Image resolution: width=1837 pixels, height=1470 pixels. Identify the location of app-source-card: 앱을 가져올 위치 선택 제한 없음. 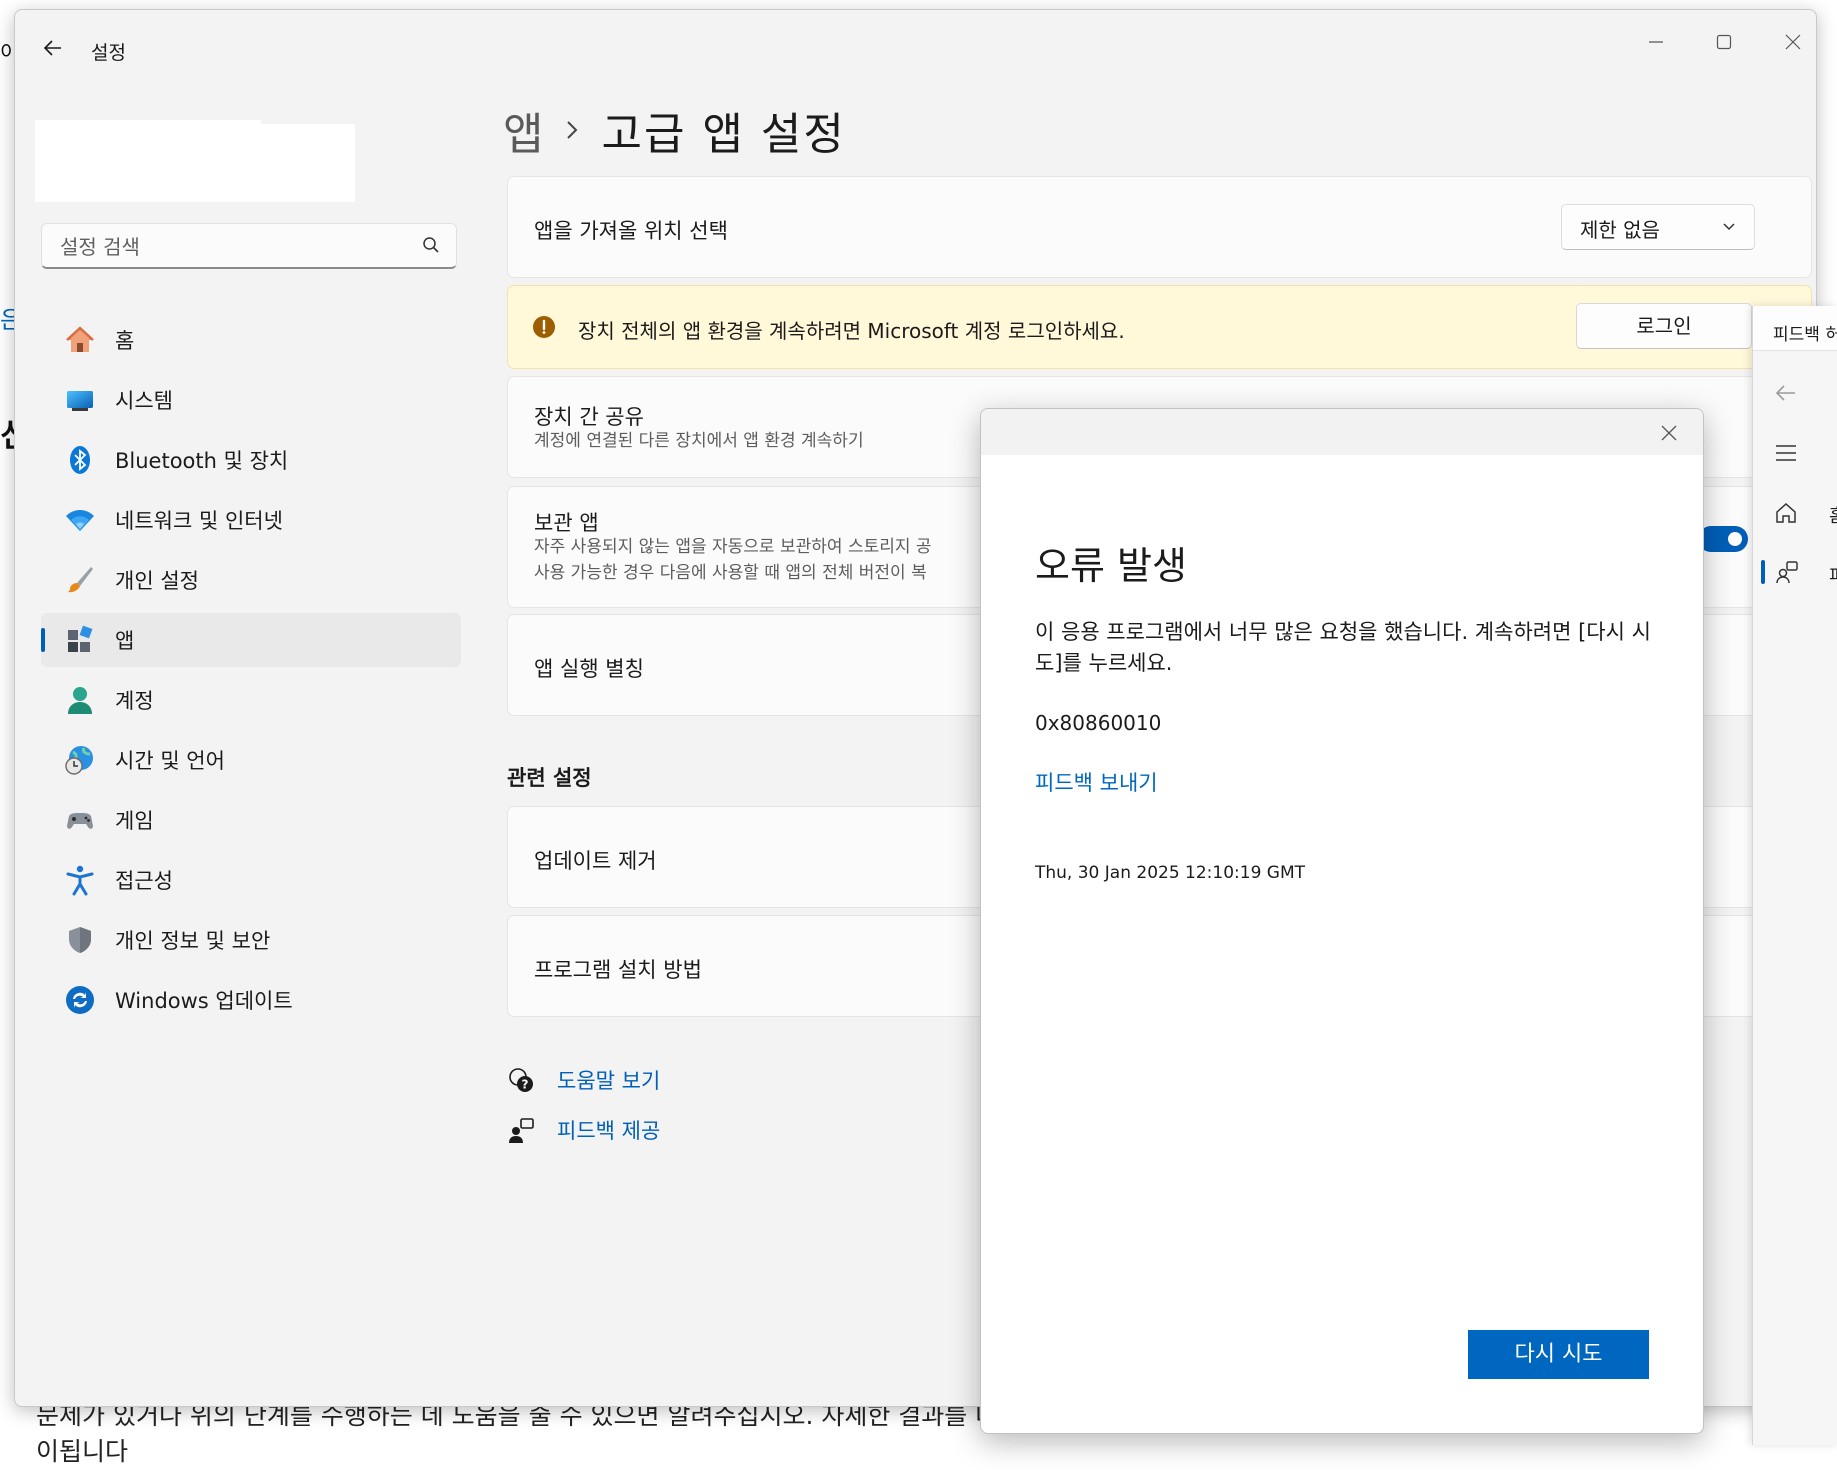
(1159, 227).